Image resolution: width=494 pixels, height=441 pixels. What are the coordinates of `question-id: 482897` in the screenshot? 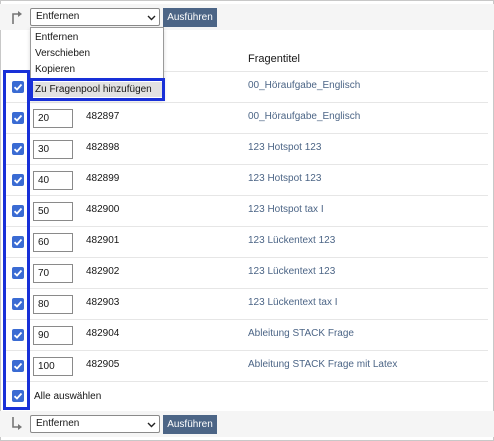 It's located at (103, 116).